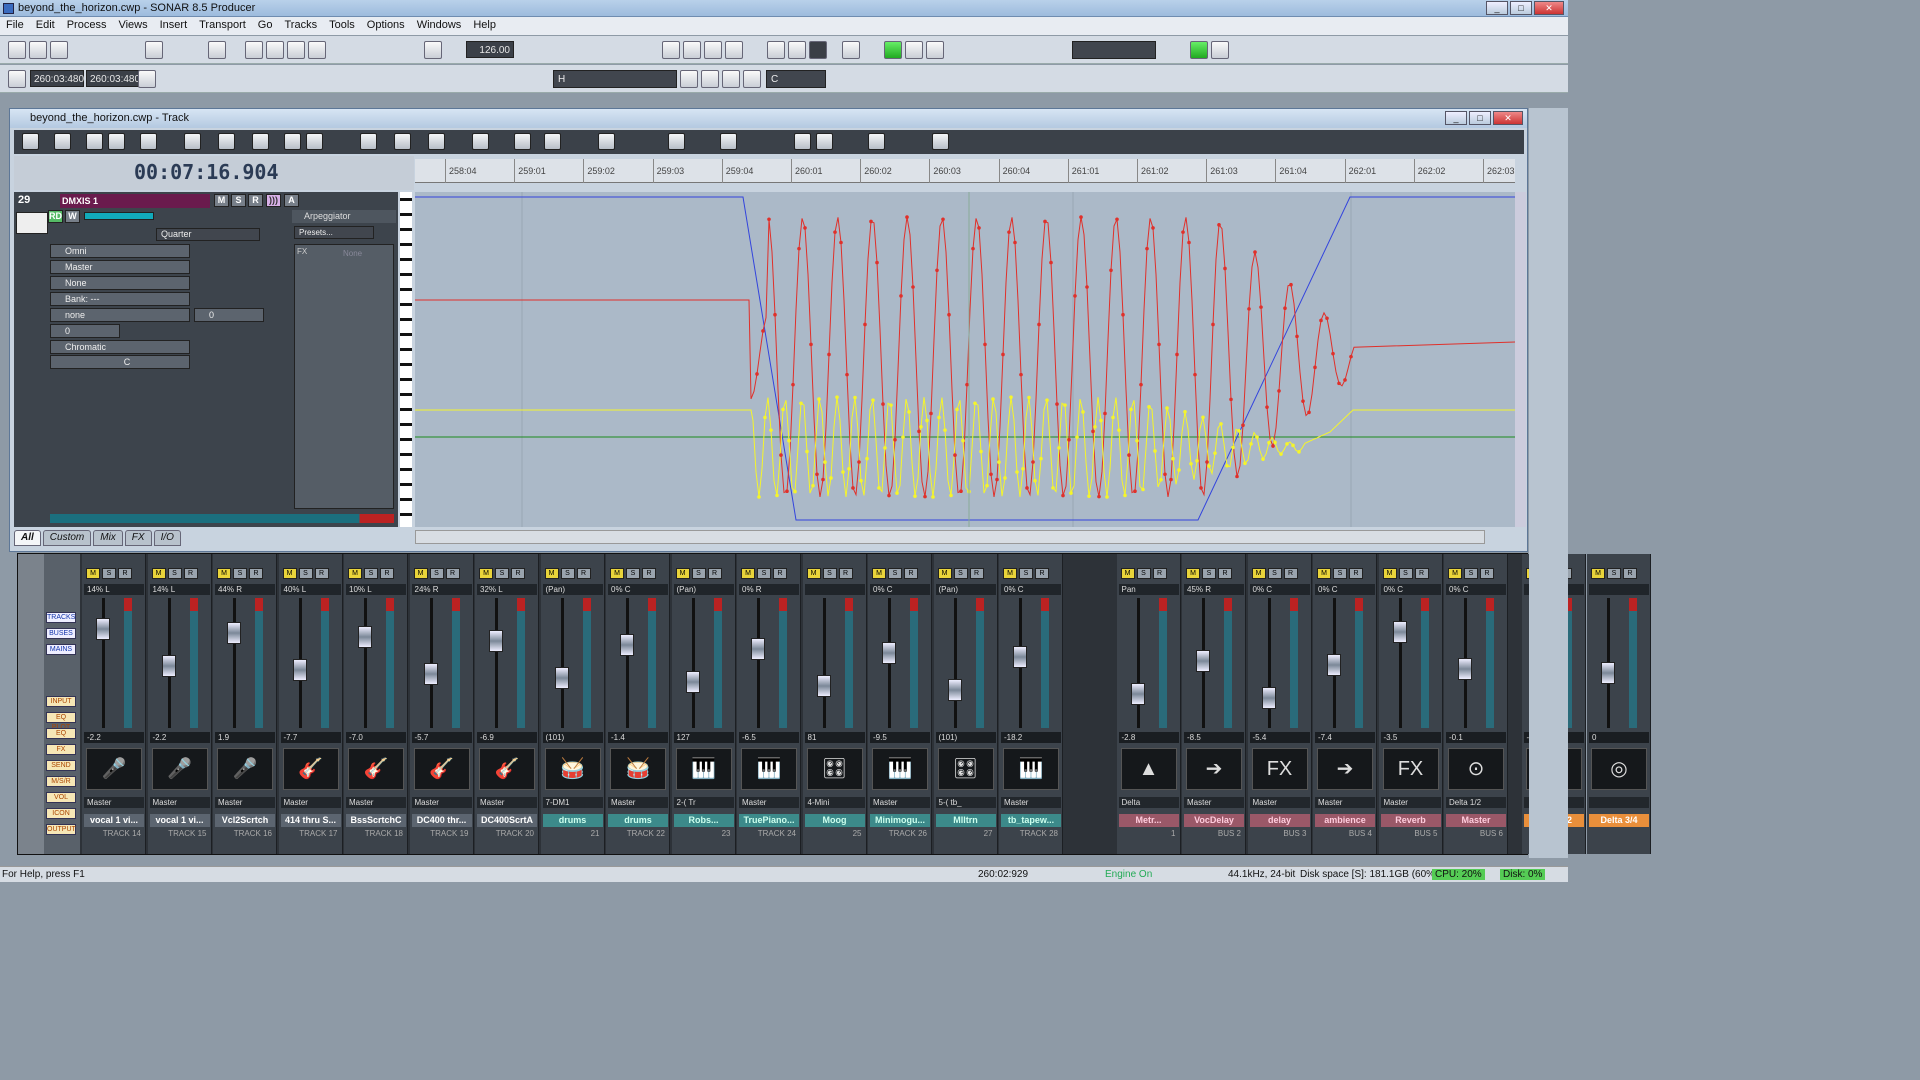  I want to click on pitch-tool-4-icon, so click(752, 79).